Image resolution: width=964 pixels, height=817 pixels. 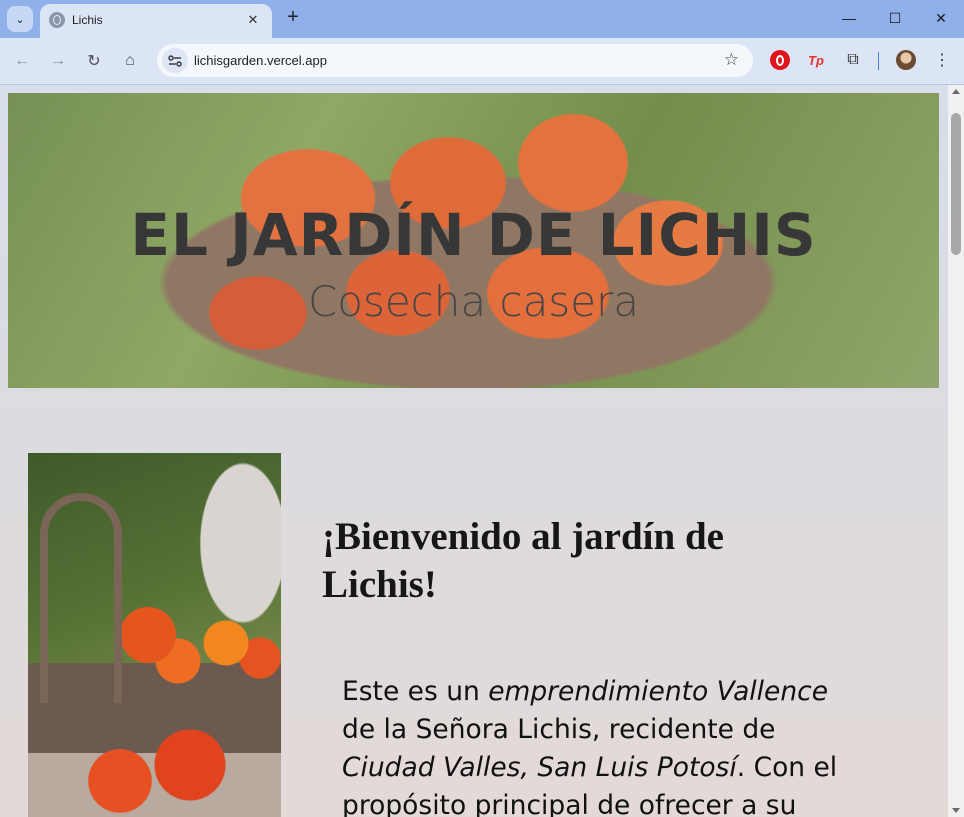 I want to click on basket-handle, so click(x=81, y=598).